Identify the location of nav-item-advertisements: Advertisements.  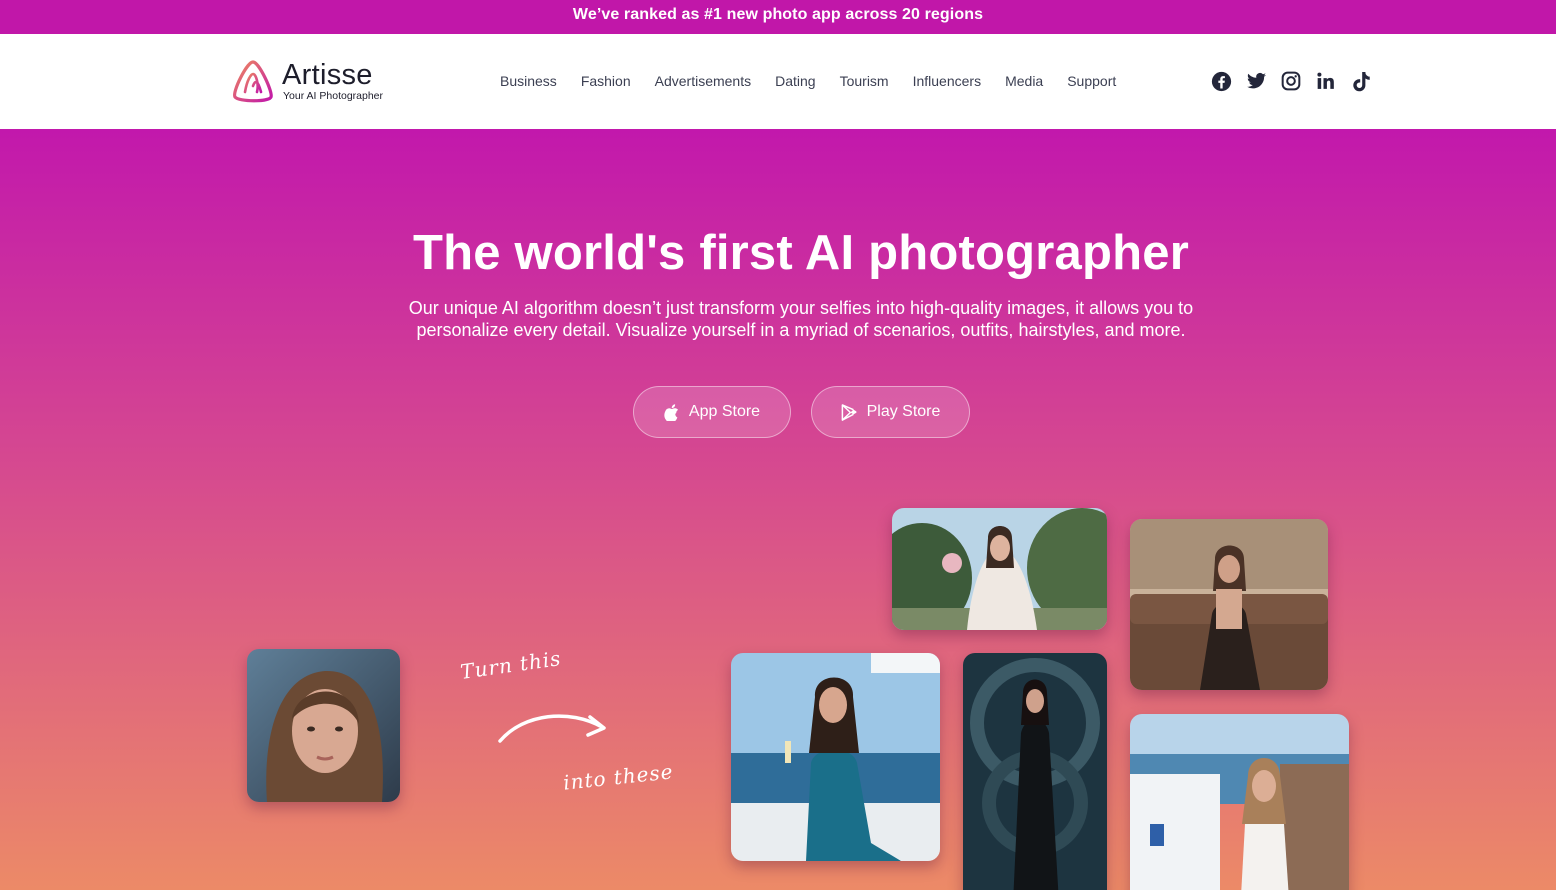
(703, 81).